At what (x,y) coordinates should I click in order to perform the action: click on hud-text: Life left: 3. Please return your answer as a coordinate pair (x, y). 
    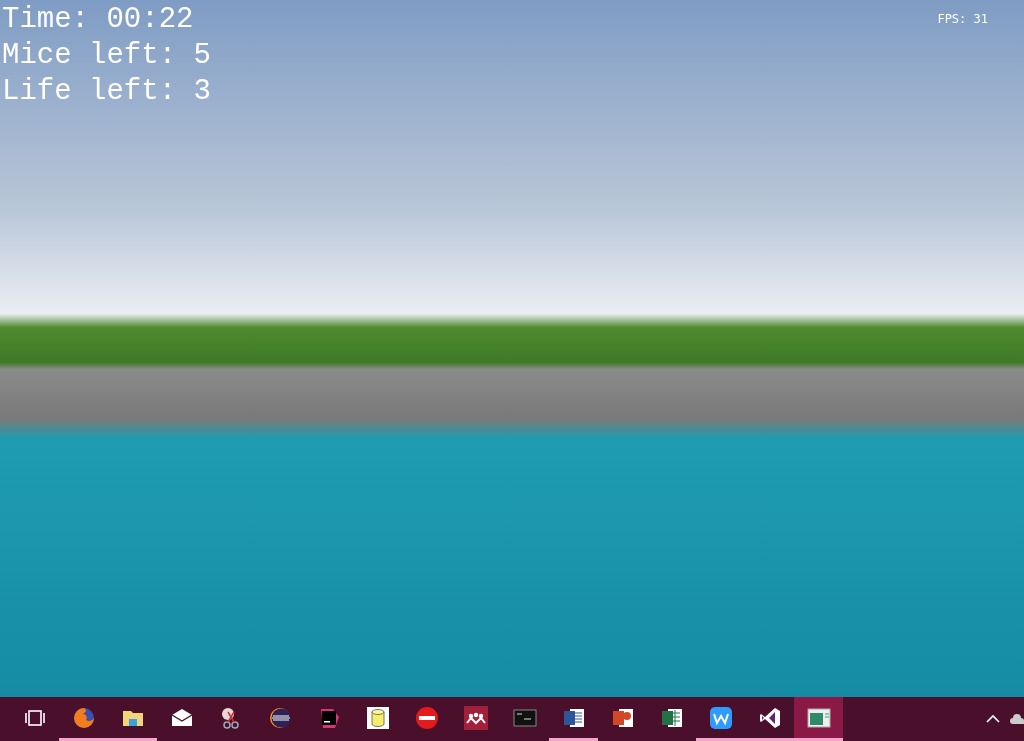
    Looking at the image, I should click on (106, 92).